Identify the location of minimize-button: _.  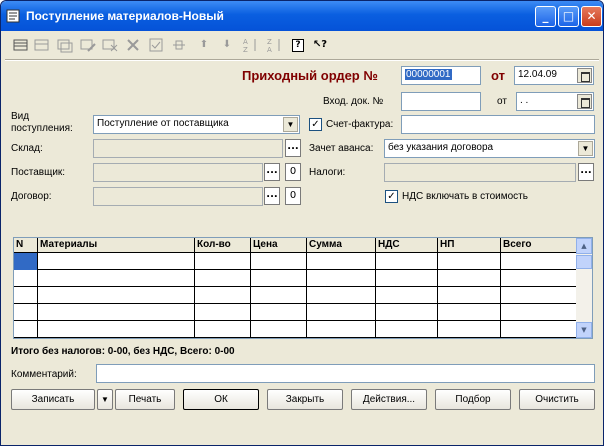
(545, 16).